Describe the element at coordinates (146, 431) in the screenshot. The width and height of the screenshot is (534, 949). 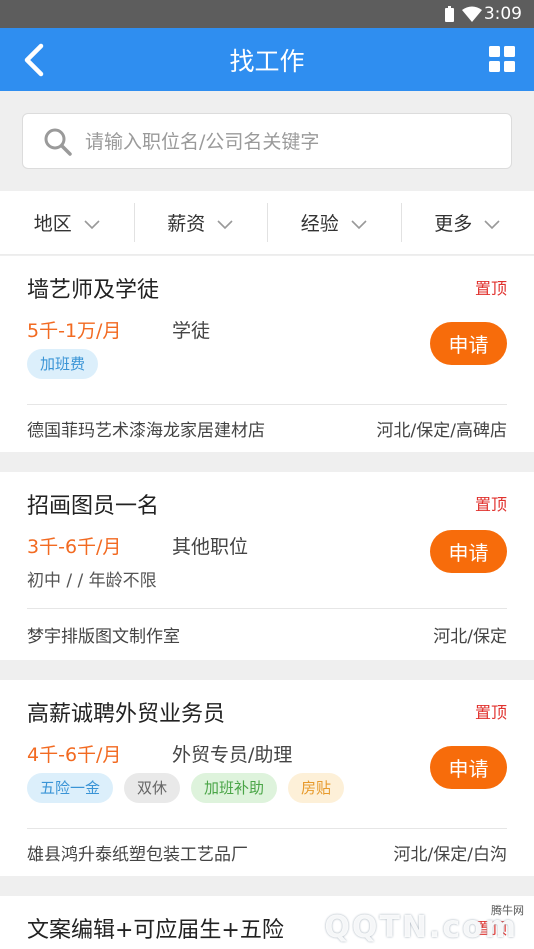
I see `company-name: 德国菲玛艺术漆海龙家居建材店` at that location.